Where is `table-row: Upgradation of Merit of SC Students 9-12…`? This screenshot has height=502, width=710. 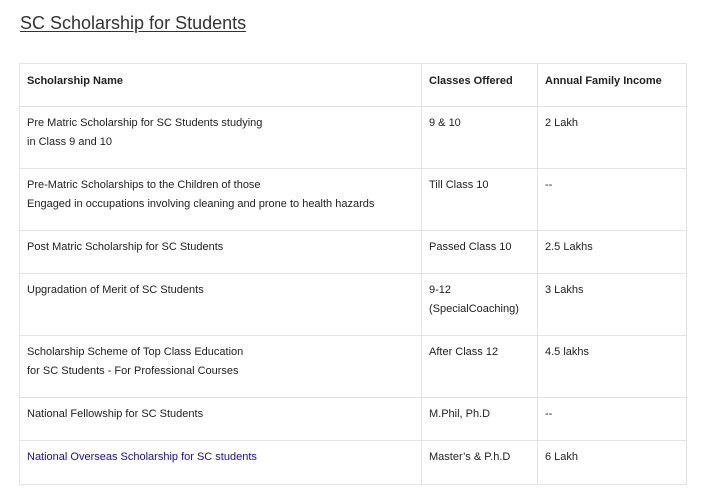
table-row: Upgradation of Merit of SC Students 9-12… is located at coordinates (353, 304).